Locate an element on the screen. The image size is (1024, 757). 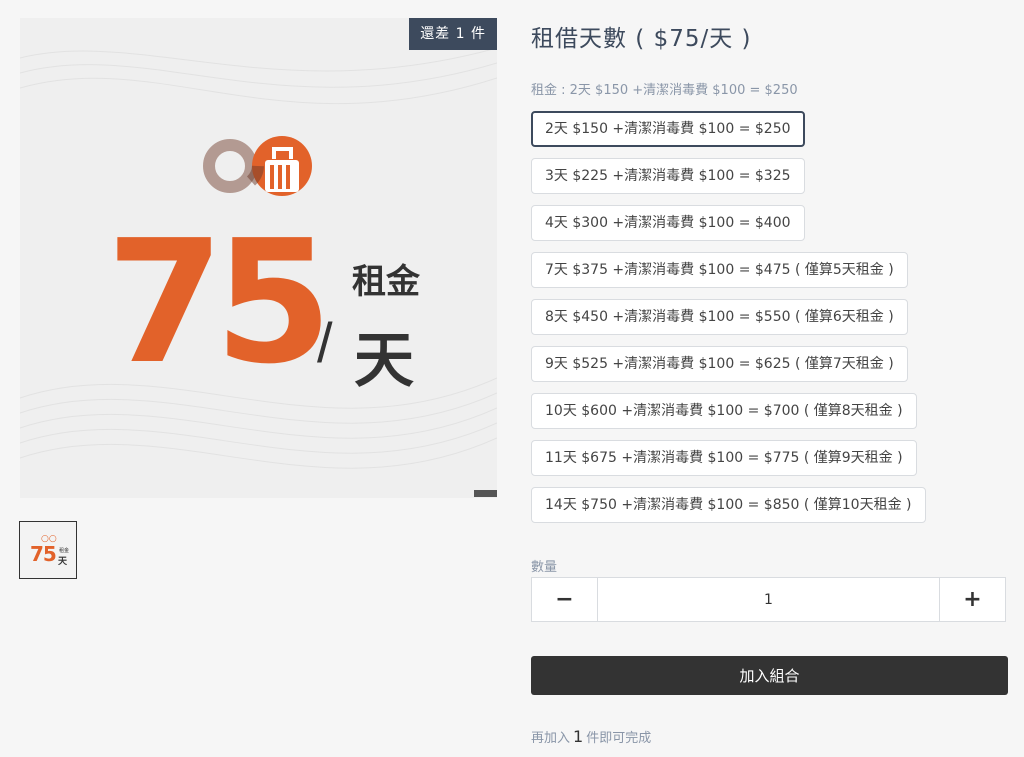
bundle-progress-note: 再加入 1 件即可完成 is located at coordinates (591, 736).